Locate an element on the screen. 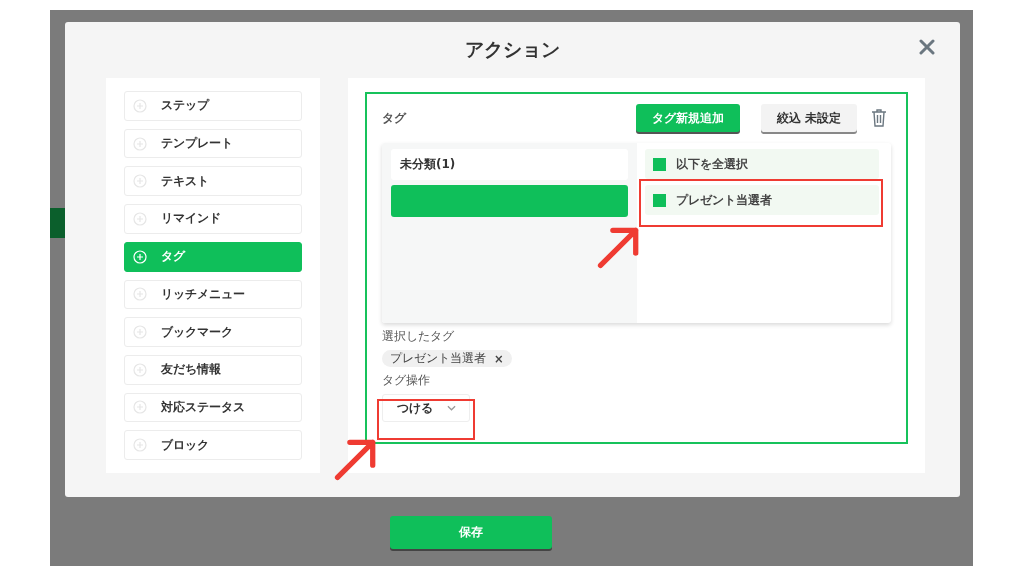 This screenshot has height=576, width=1024. filter-button: 絞込 未設定 is located at coordinates (809, 118).